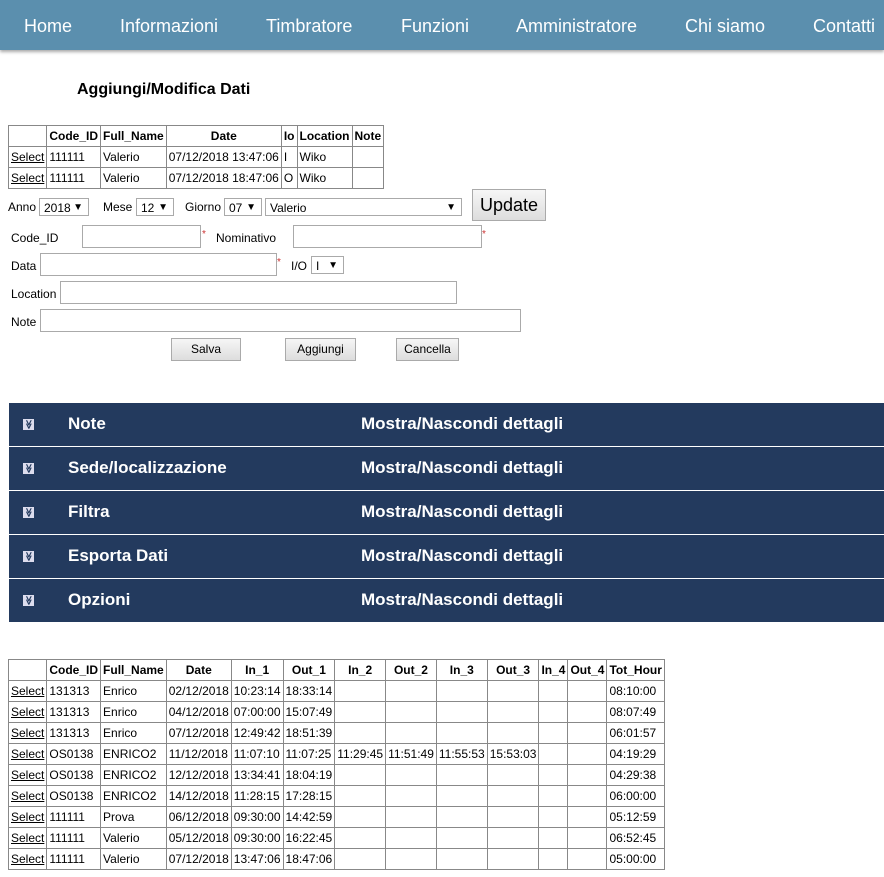  I want to click on nominativo-input, so click(387, 236).